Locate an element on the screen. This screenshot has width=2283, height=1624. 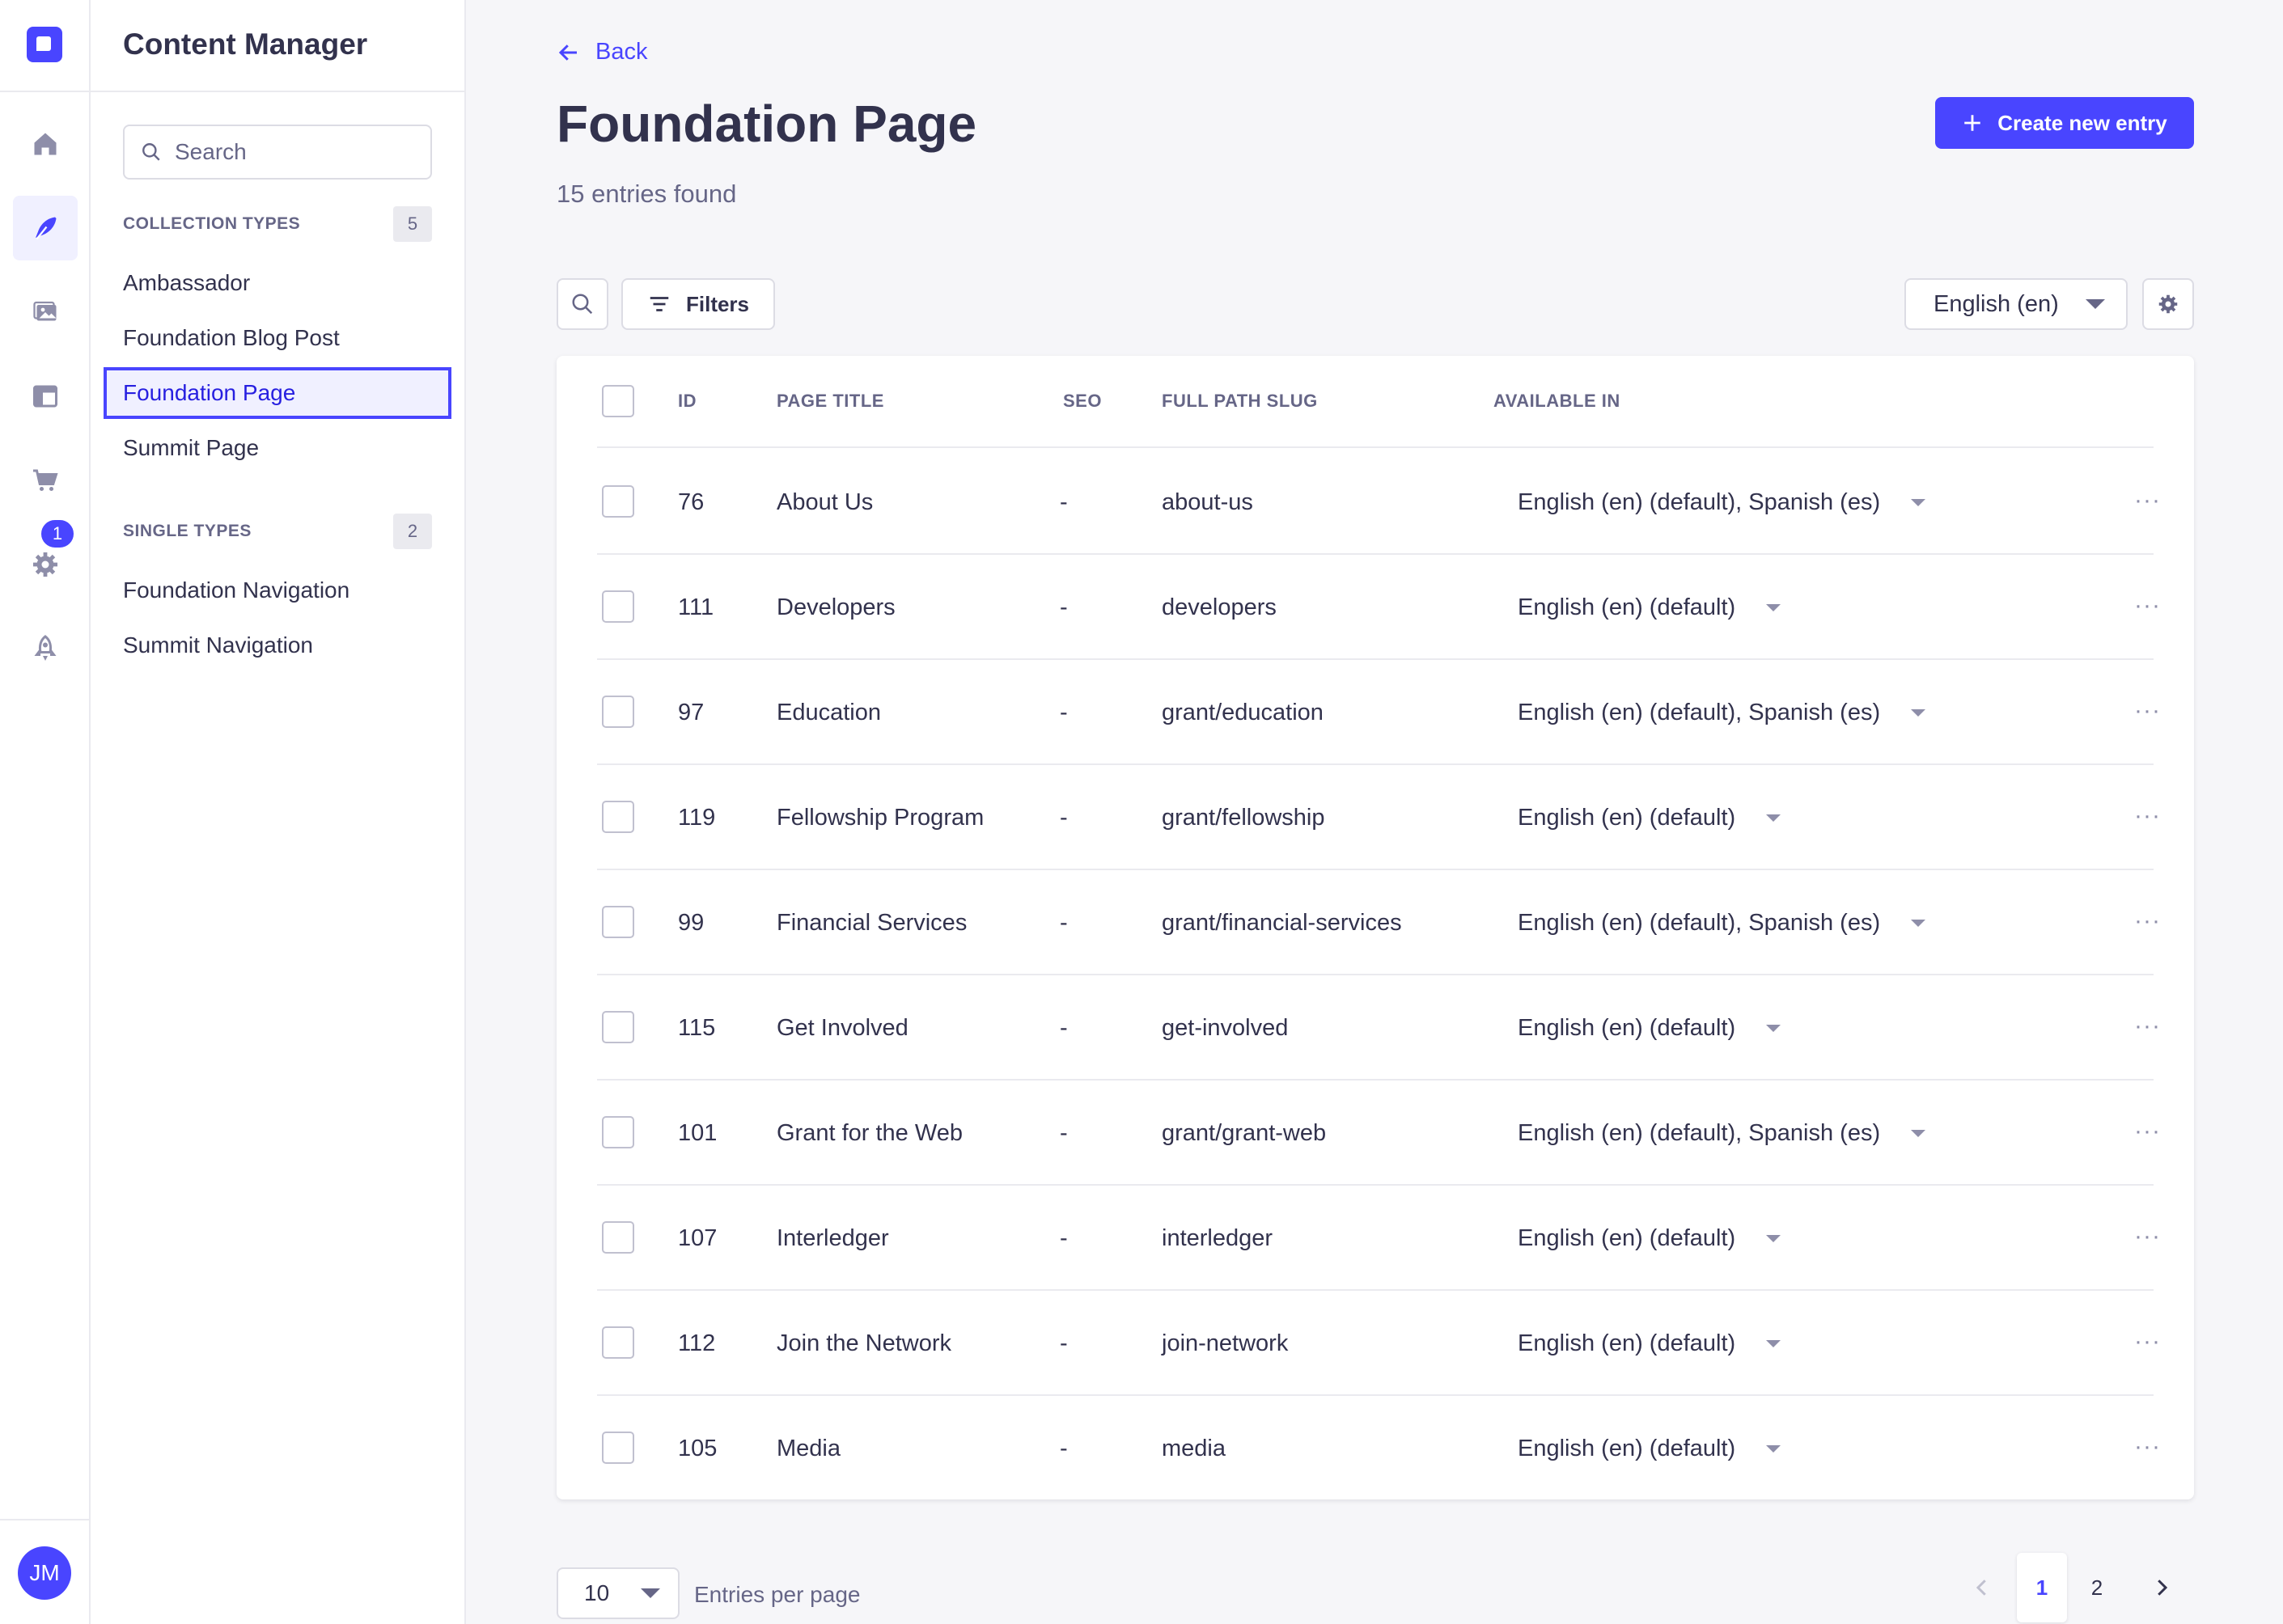
select-all-checkbox is located at coordinates (618, 401).